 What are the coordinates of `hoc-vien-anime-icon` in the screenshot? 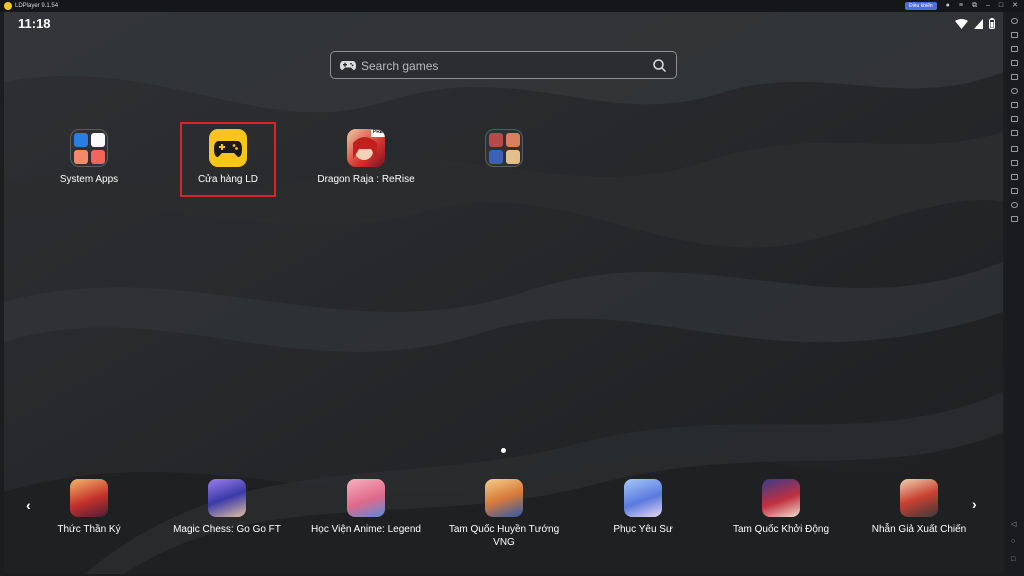 It's located at (366, 498).